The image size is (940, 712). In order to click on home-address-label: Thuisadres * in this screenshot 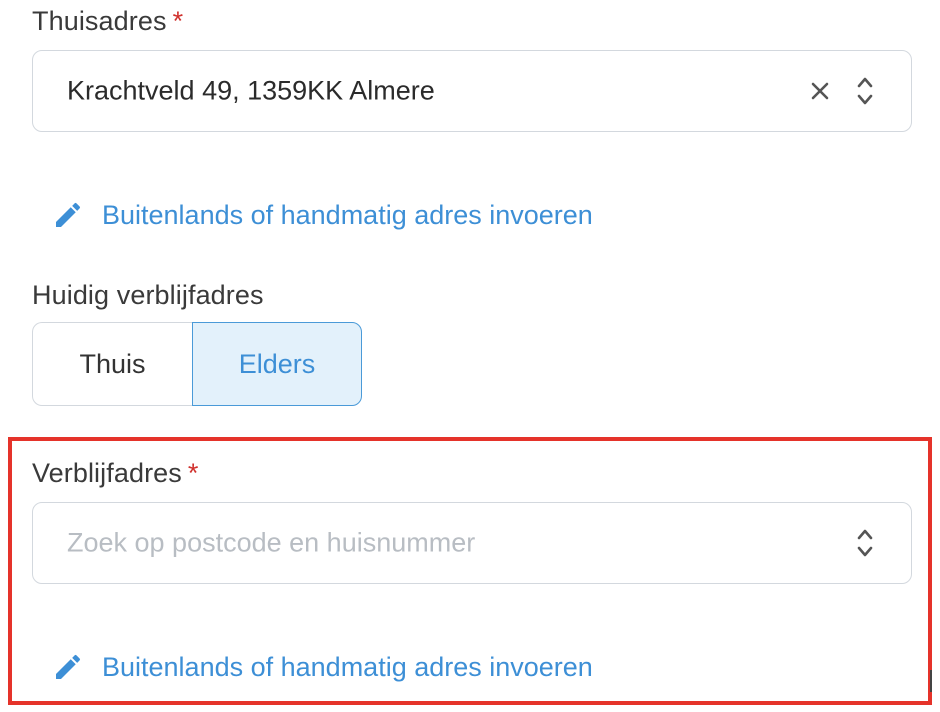, I will do `click(107, 21)`.